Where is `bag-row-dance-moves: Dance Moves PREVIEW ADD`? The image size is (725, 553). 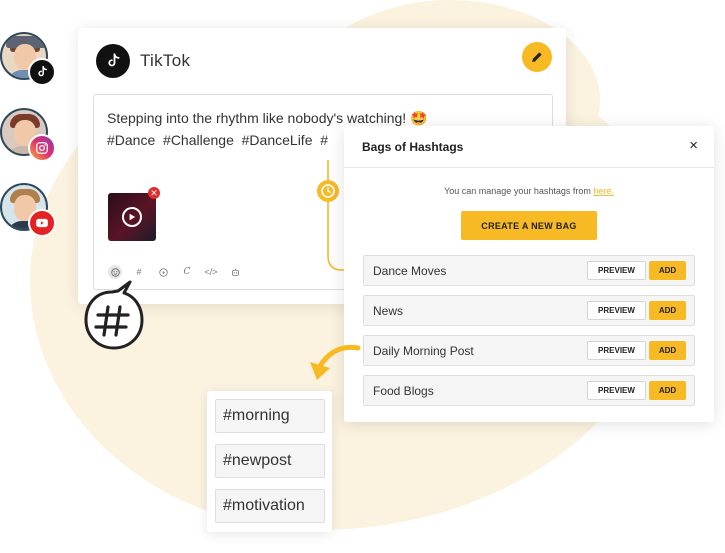
bag-row-dance-moves: Dance Moves PREVIEW ADD is located at coordinates (529, 270).